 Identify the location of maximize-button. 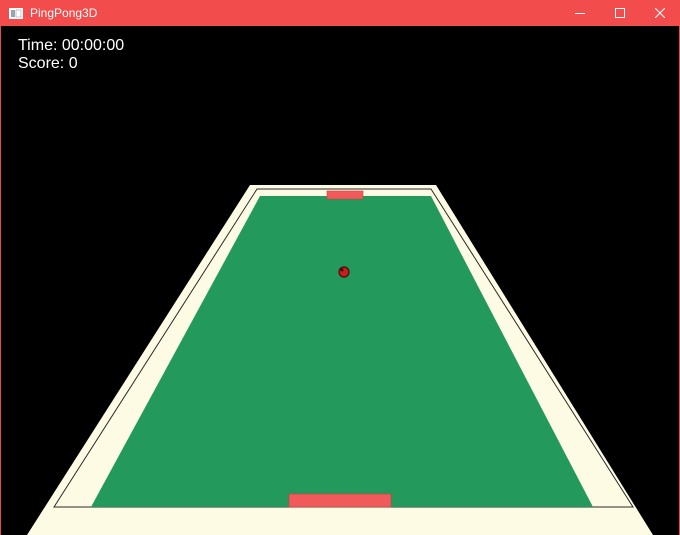
(620, 13).